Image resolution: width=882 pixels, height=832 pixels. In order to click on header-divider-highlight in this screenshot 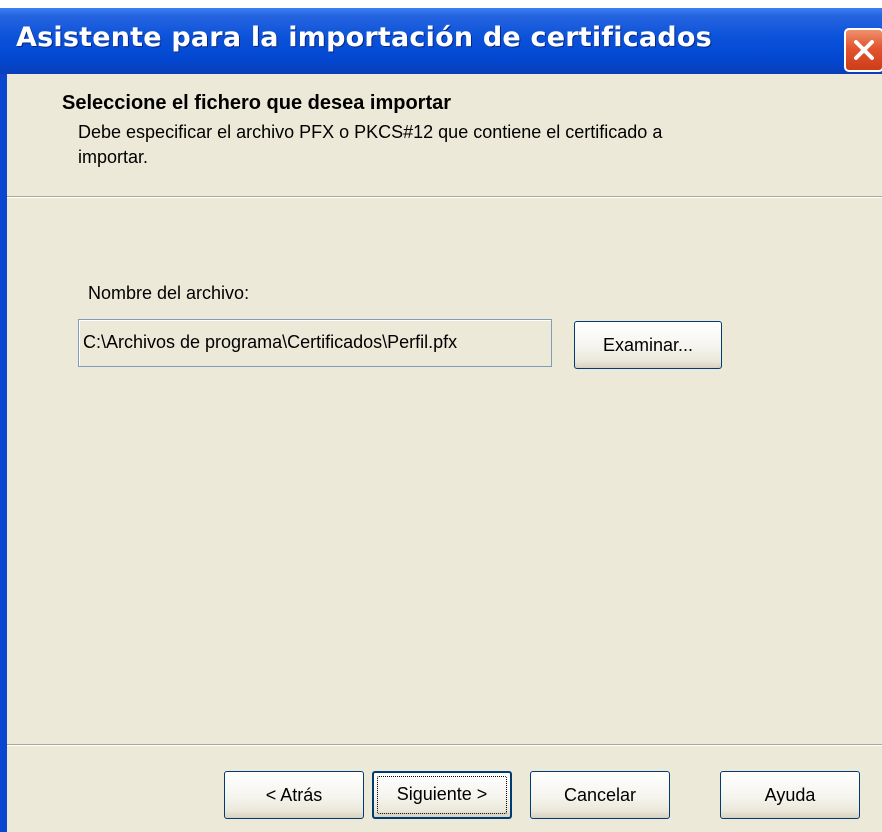, I will do `click(444, 197)`.